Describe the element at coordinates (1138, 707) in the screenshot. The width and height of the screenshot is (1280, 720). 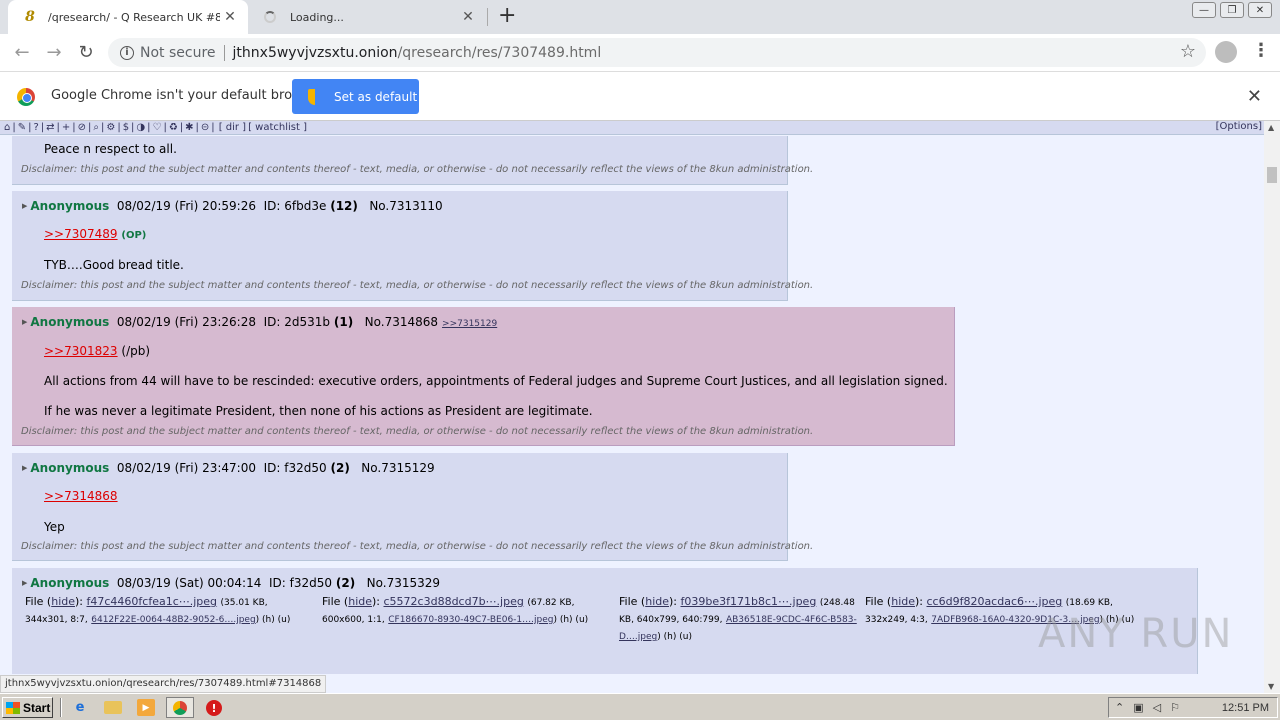
I see `network-icon: ▣` at that location.